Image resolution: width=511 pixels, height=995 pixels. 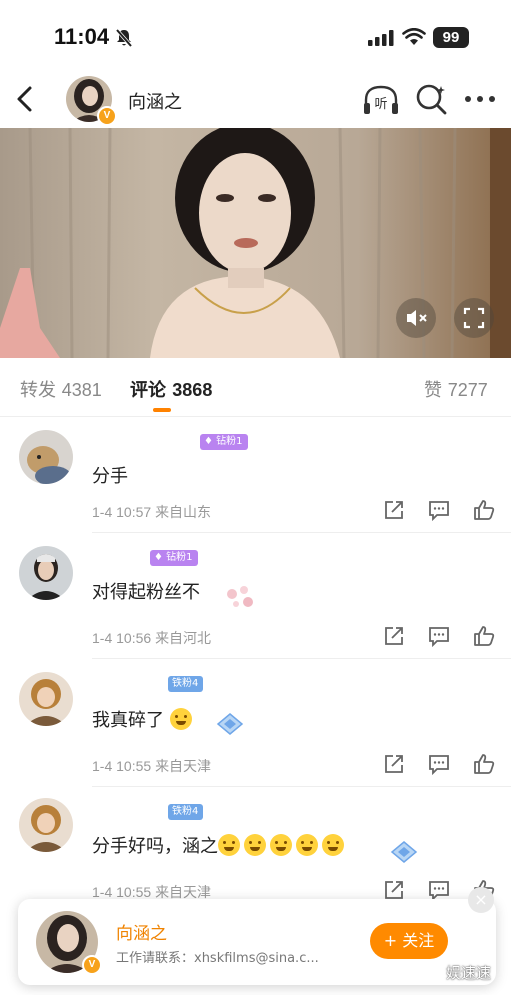 What do you see at coordinates (81, 390) in the screenshot?
I see `repost-count: 4381` at bounding box center [81, 390].